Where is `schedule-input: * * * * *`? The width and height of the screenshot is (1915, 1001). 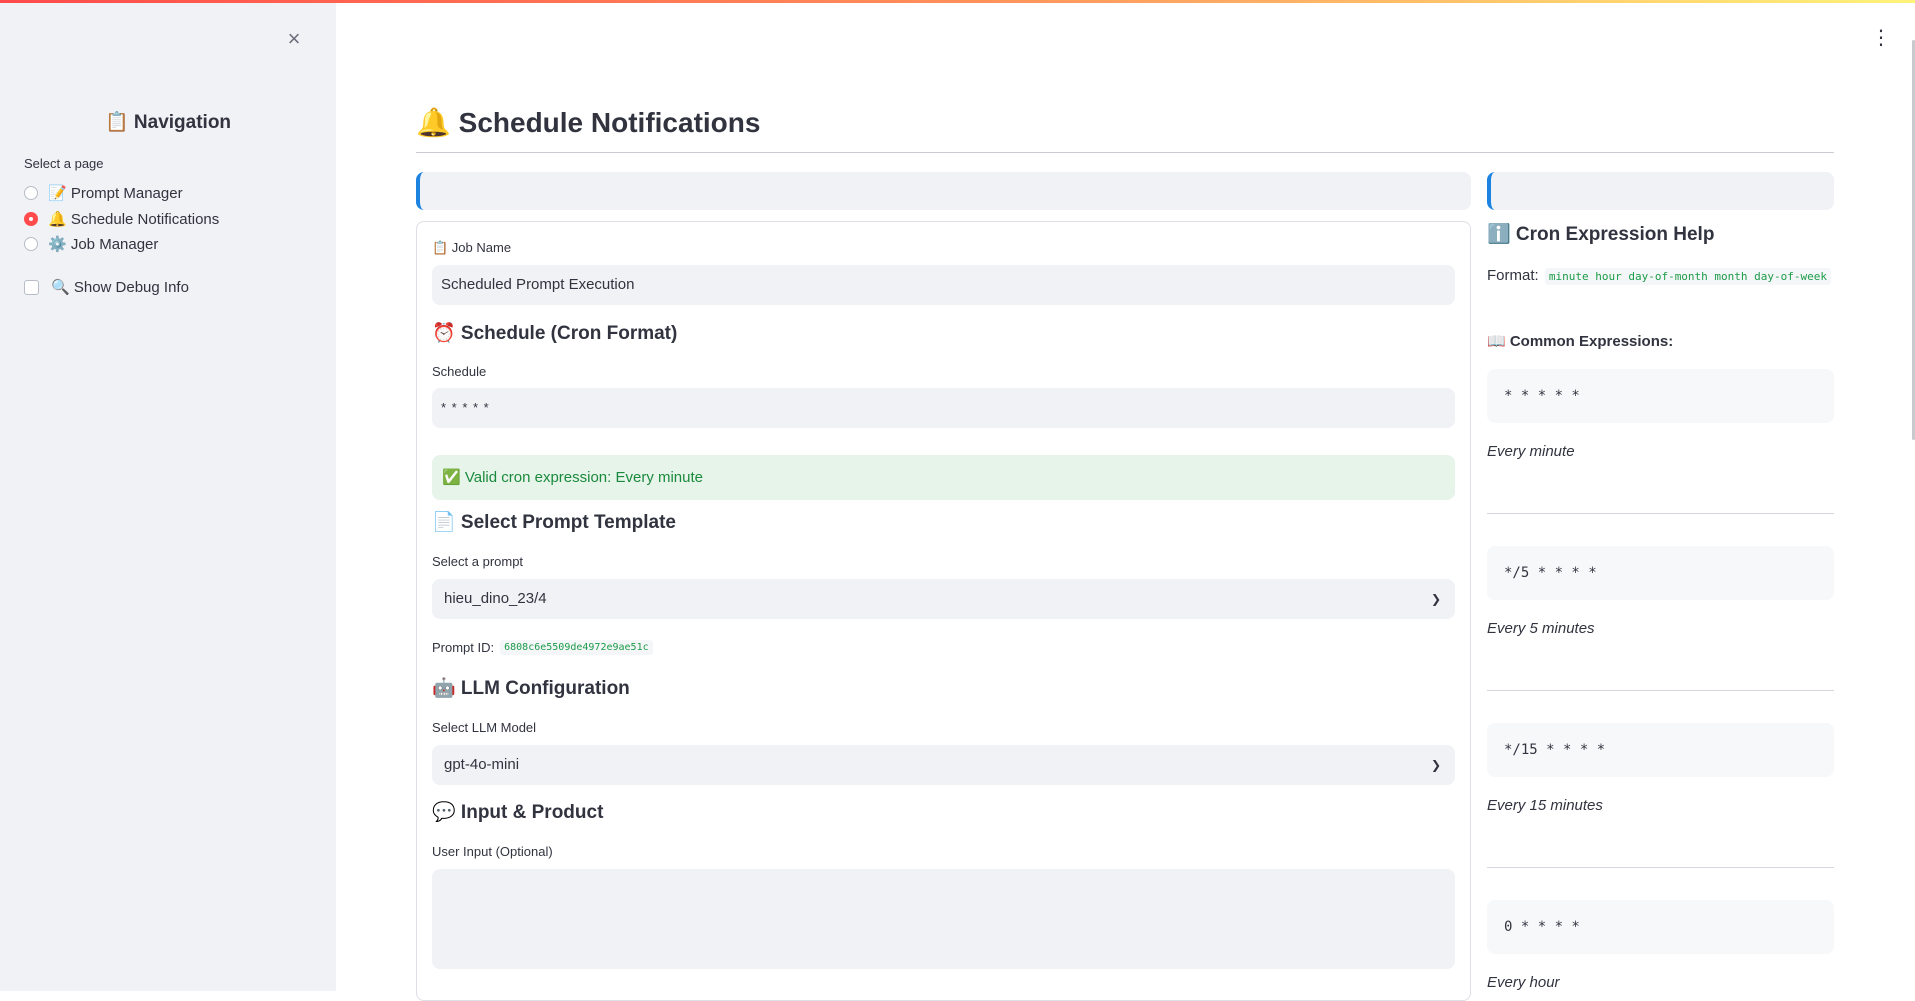
schedule-input: * * * * * is located at coordinates (943, 408).